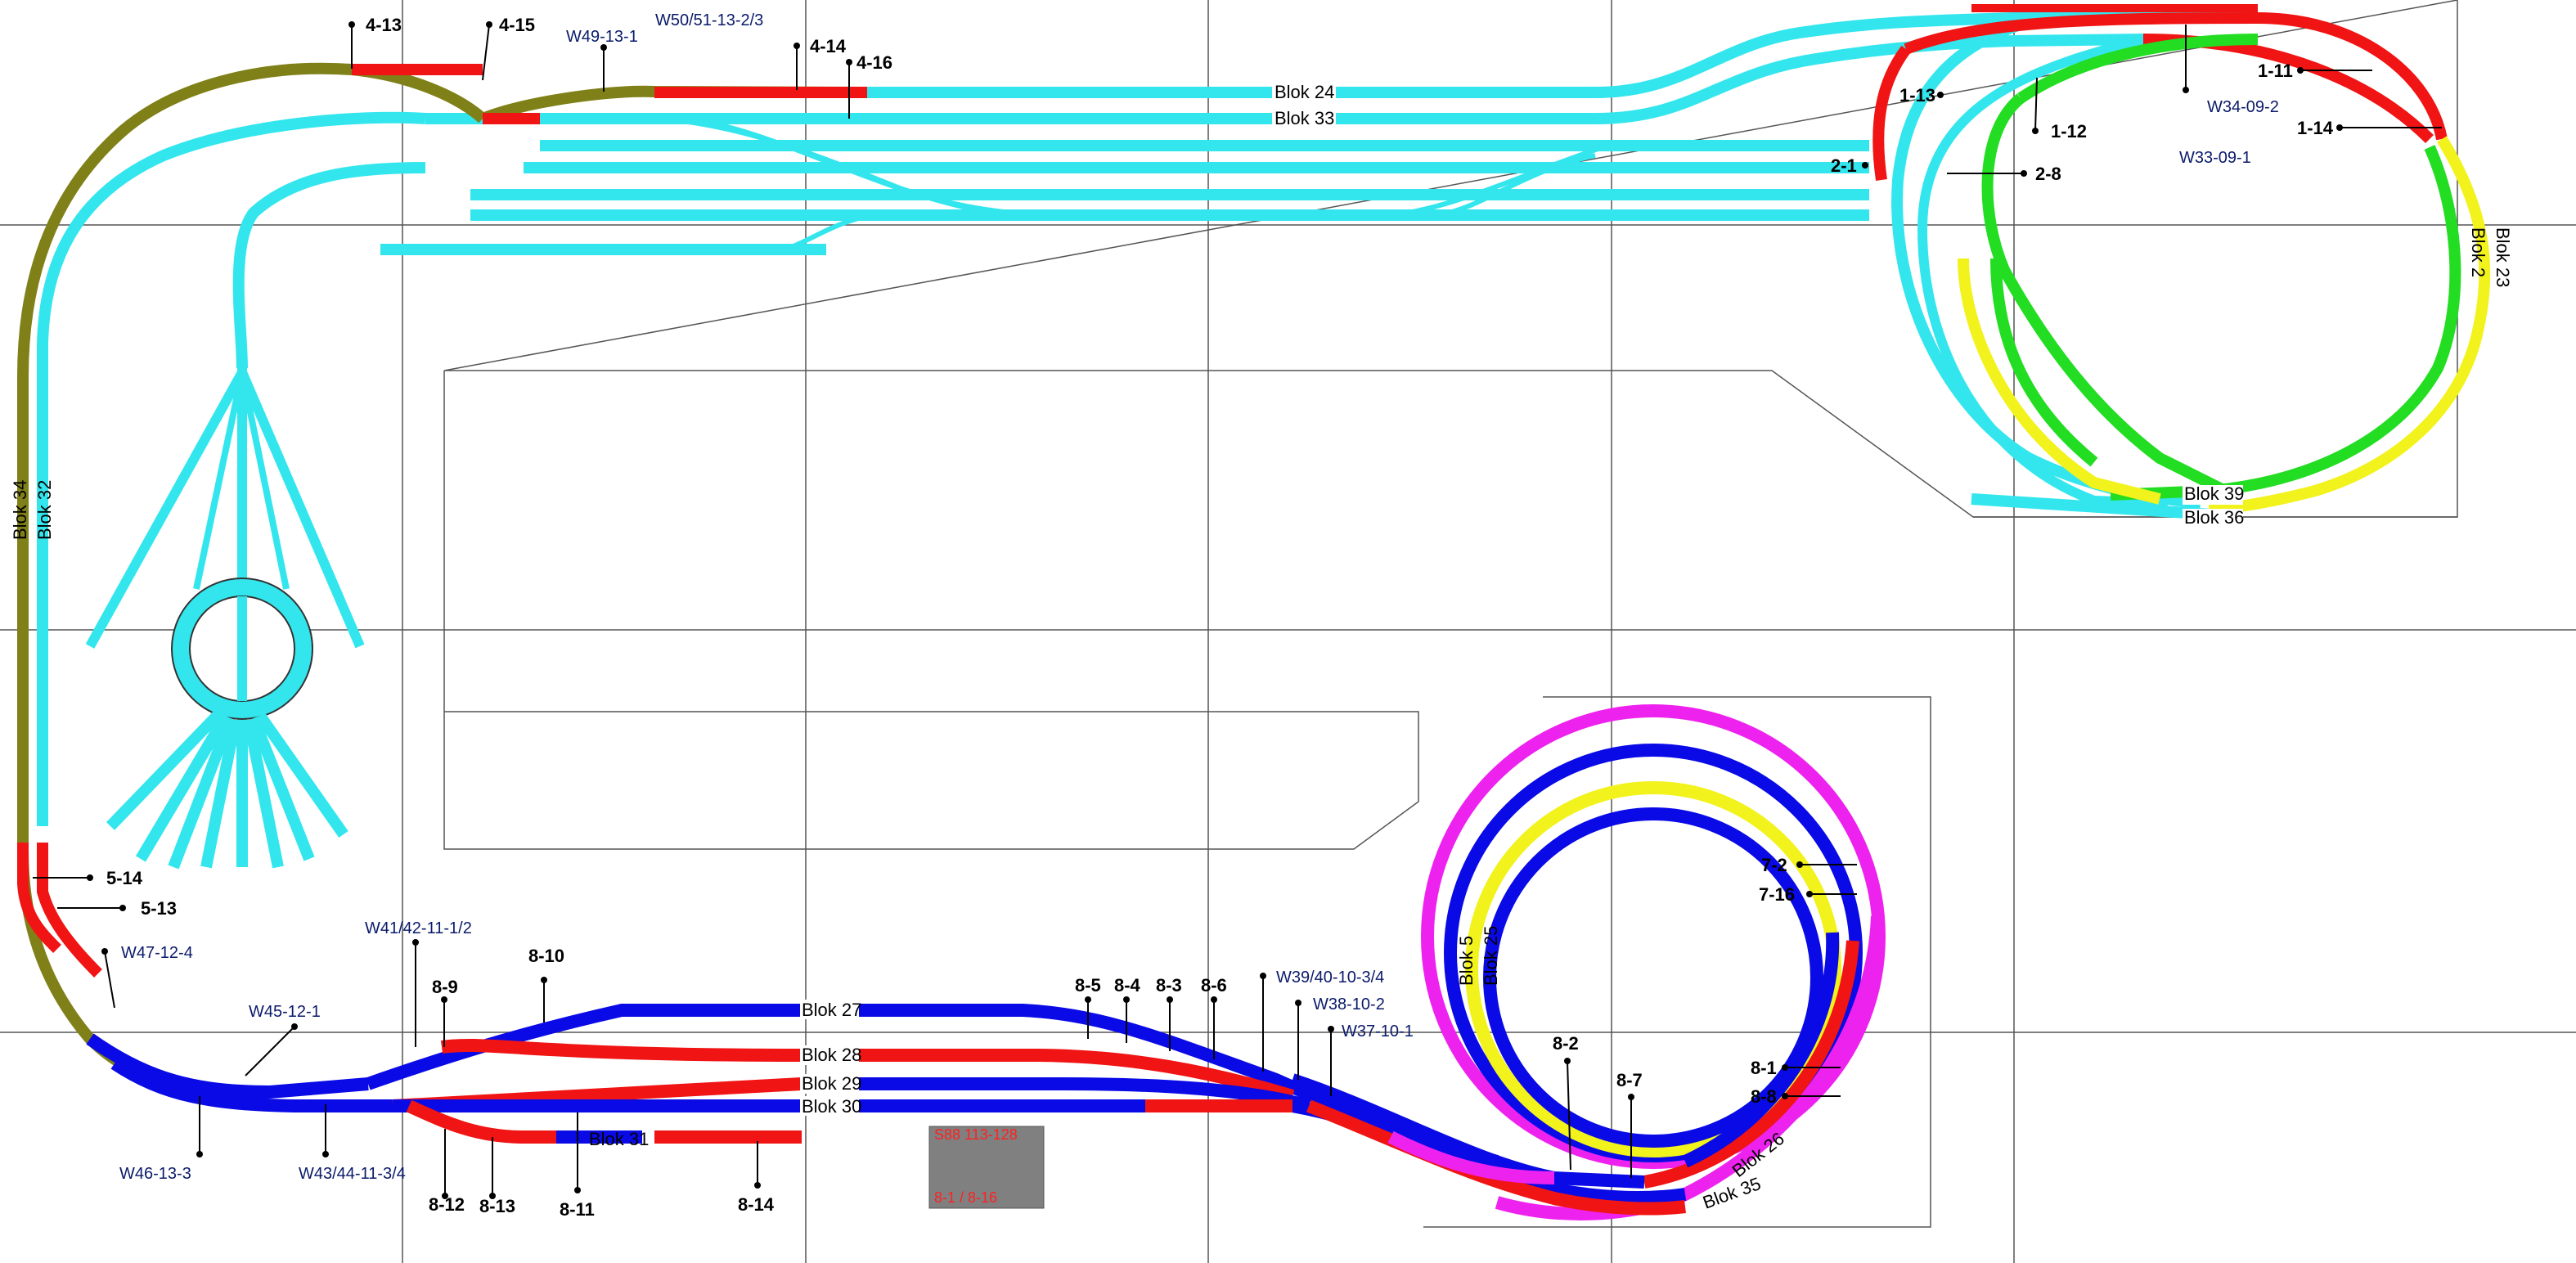  Describe the element at coordinates (1378, 1032) in the screenshot. I see `switch-w37: W37-10-1` at that location.